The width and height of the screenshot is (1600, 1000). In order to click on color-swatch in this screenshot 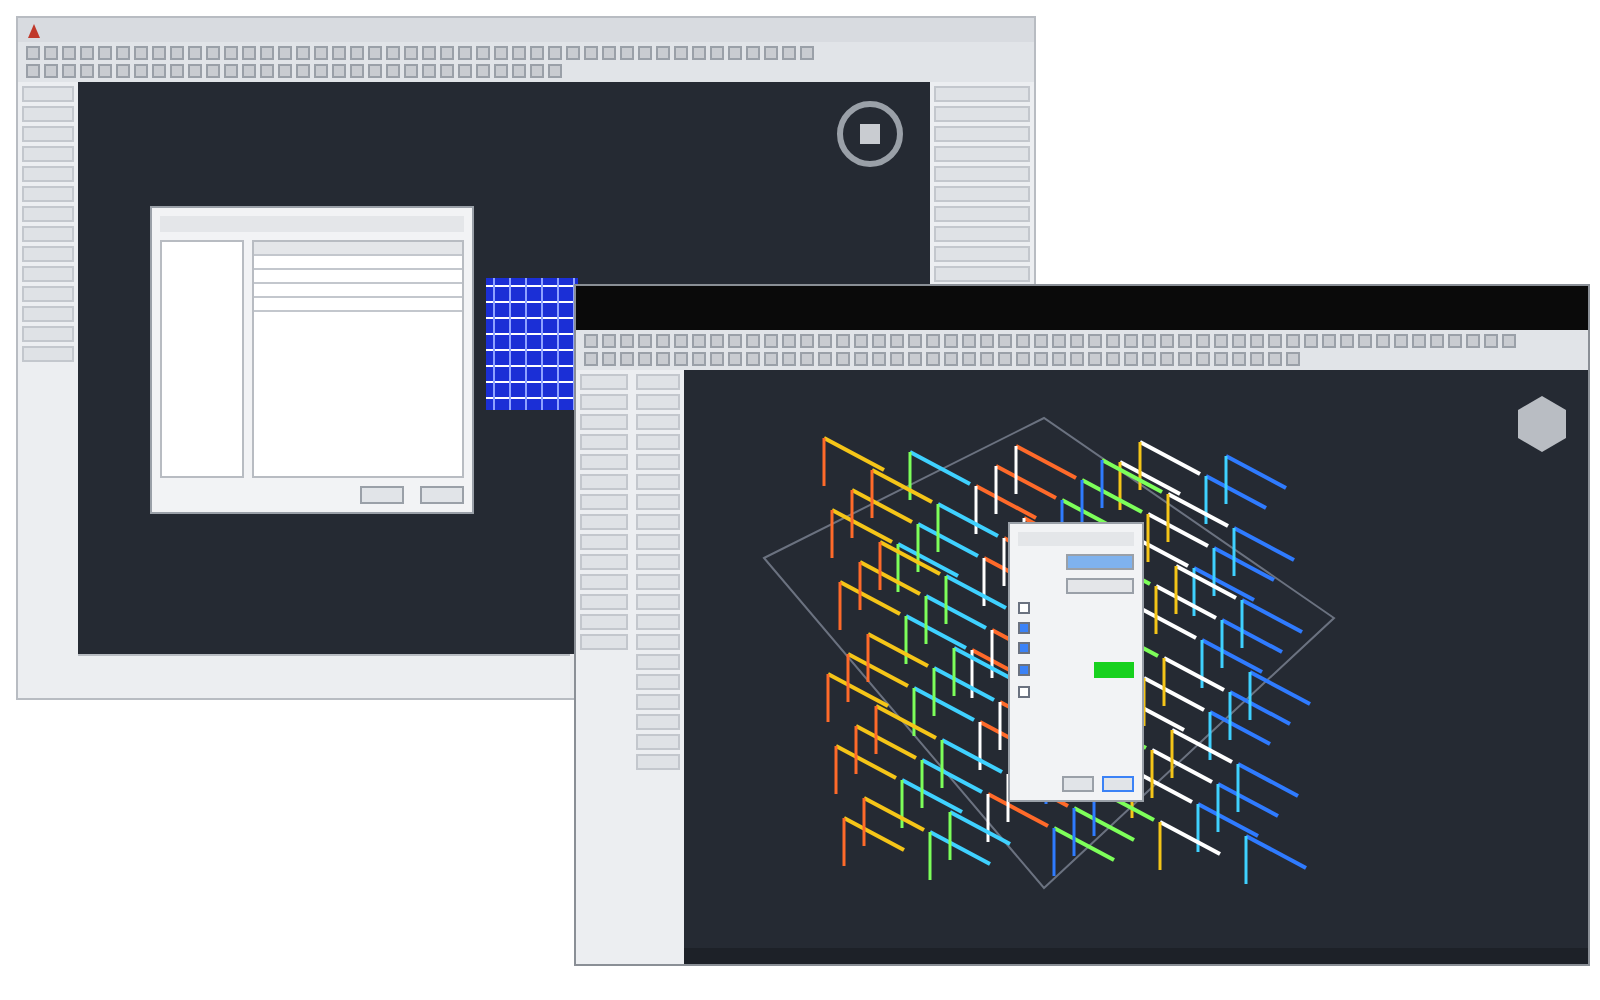, I will do `click(1113, 670)`.